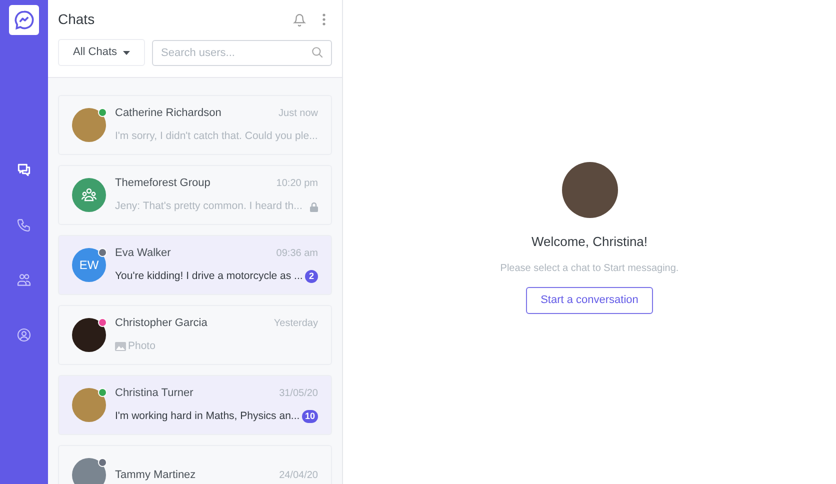 The width and height of the screenshot is (836, 484). What do you see at coordinates (297, 184) in the screenshot?
I see `message-time: 10:20 pm` at bounding box center [297, 184].